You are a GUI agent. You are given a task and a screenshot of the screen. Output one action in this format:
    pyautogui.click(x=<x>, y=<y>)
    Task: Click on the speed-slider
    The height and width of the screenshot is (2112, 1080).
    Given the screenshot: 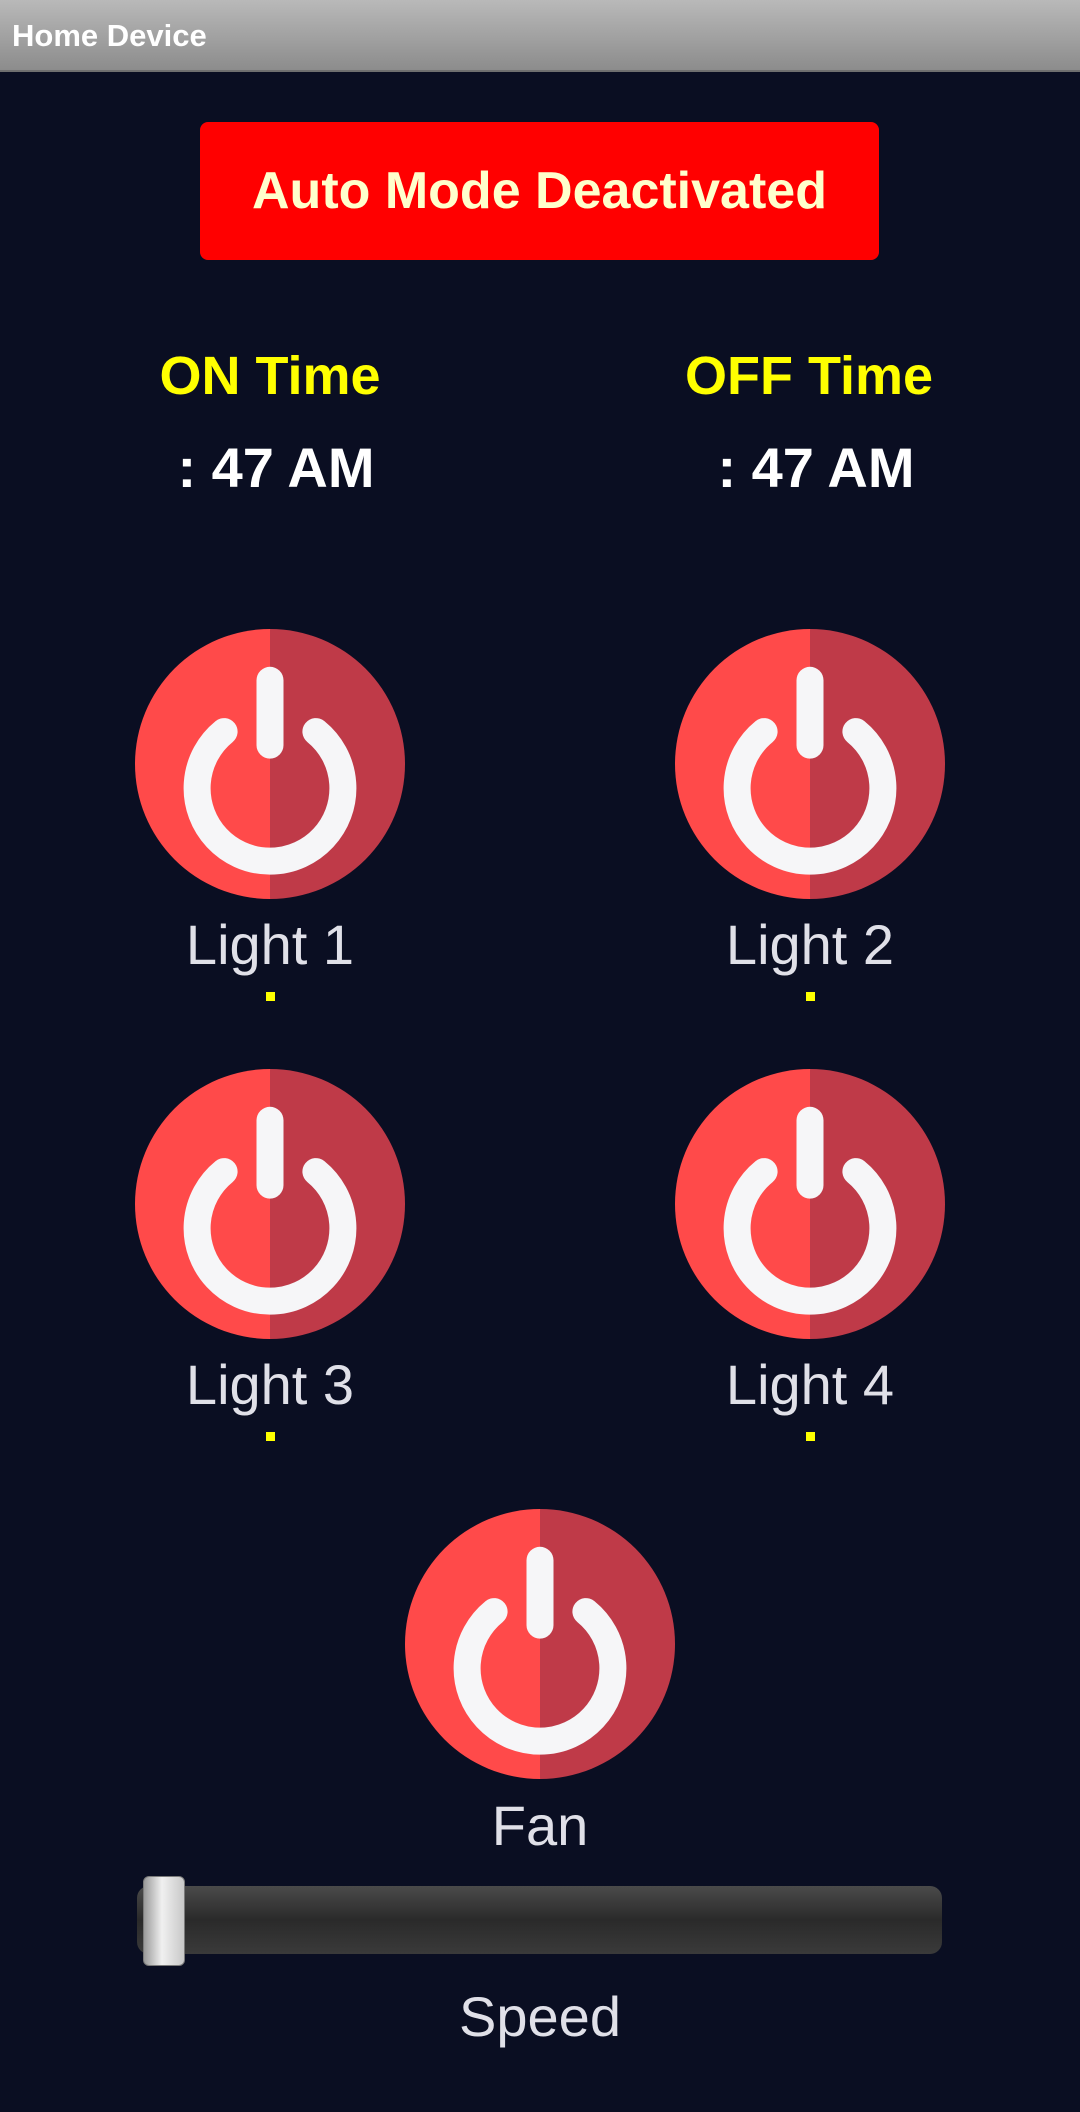 What is the action you would take?
    pyautogui.click(x=539, y=1921)
    